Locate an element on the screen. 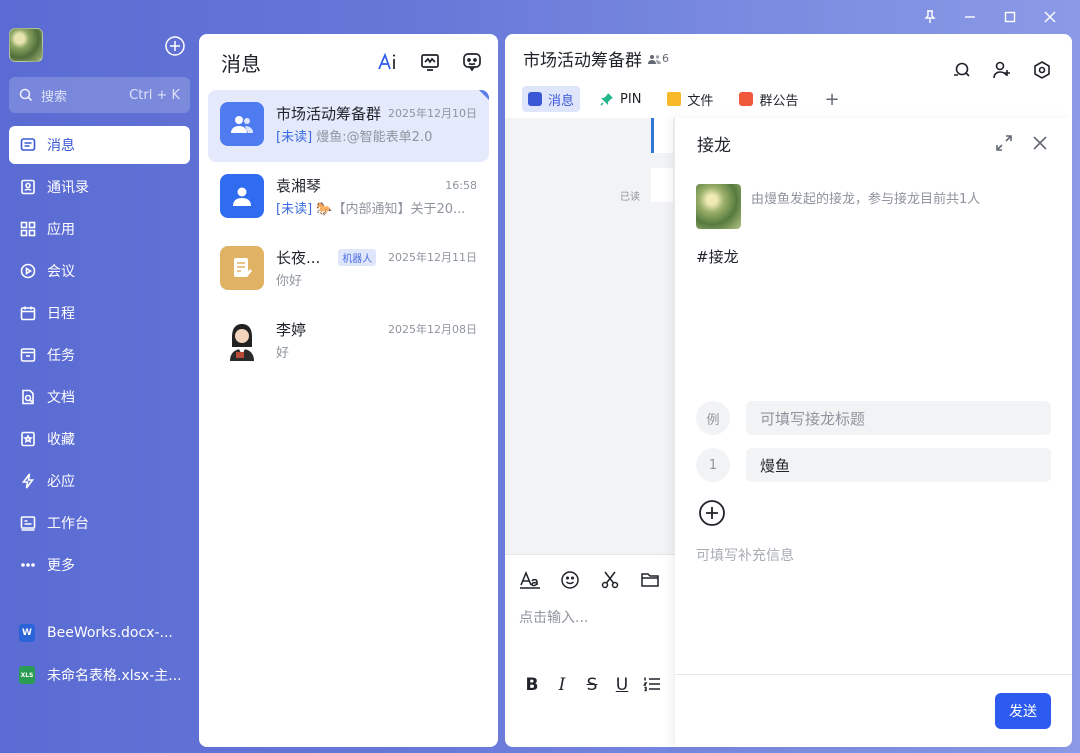 The image size is (1080, 753). jielong-tag: #接龙 is located at coordinates (717, 257).